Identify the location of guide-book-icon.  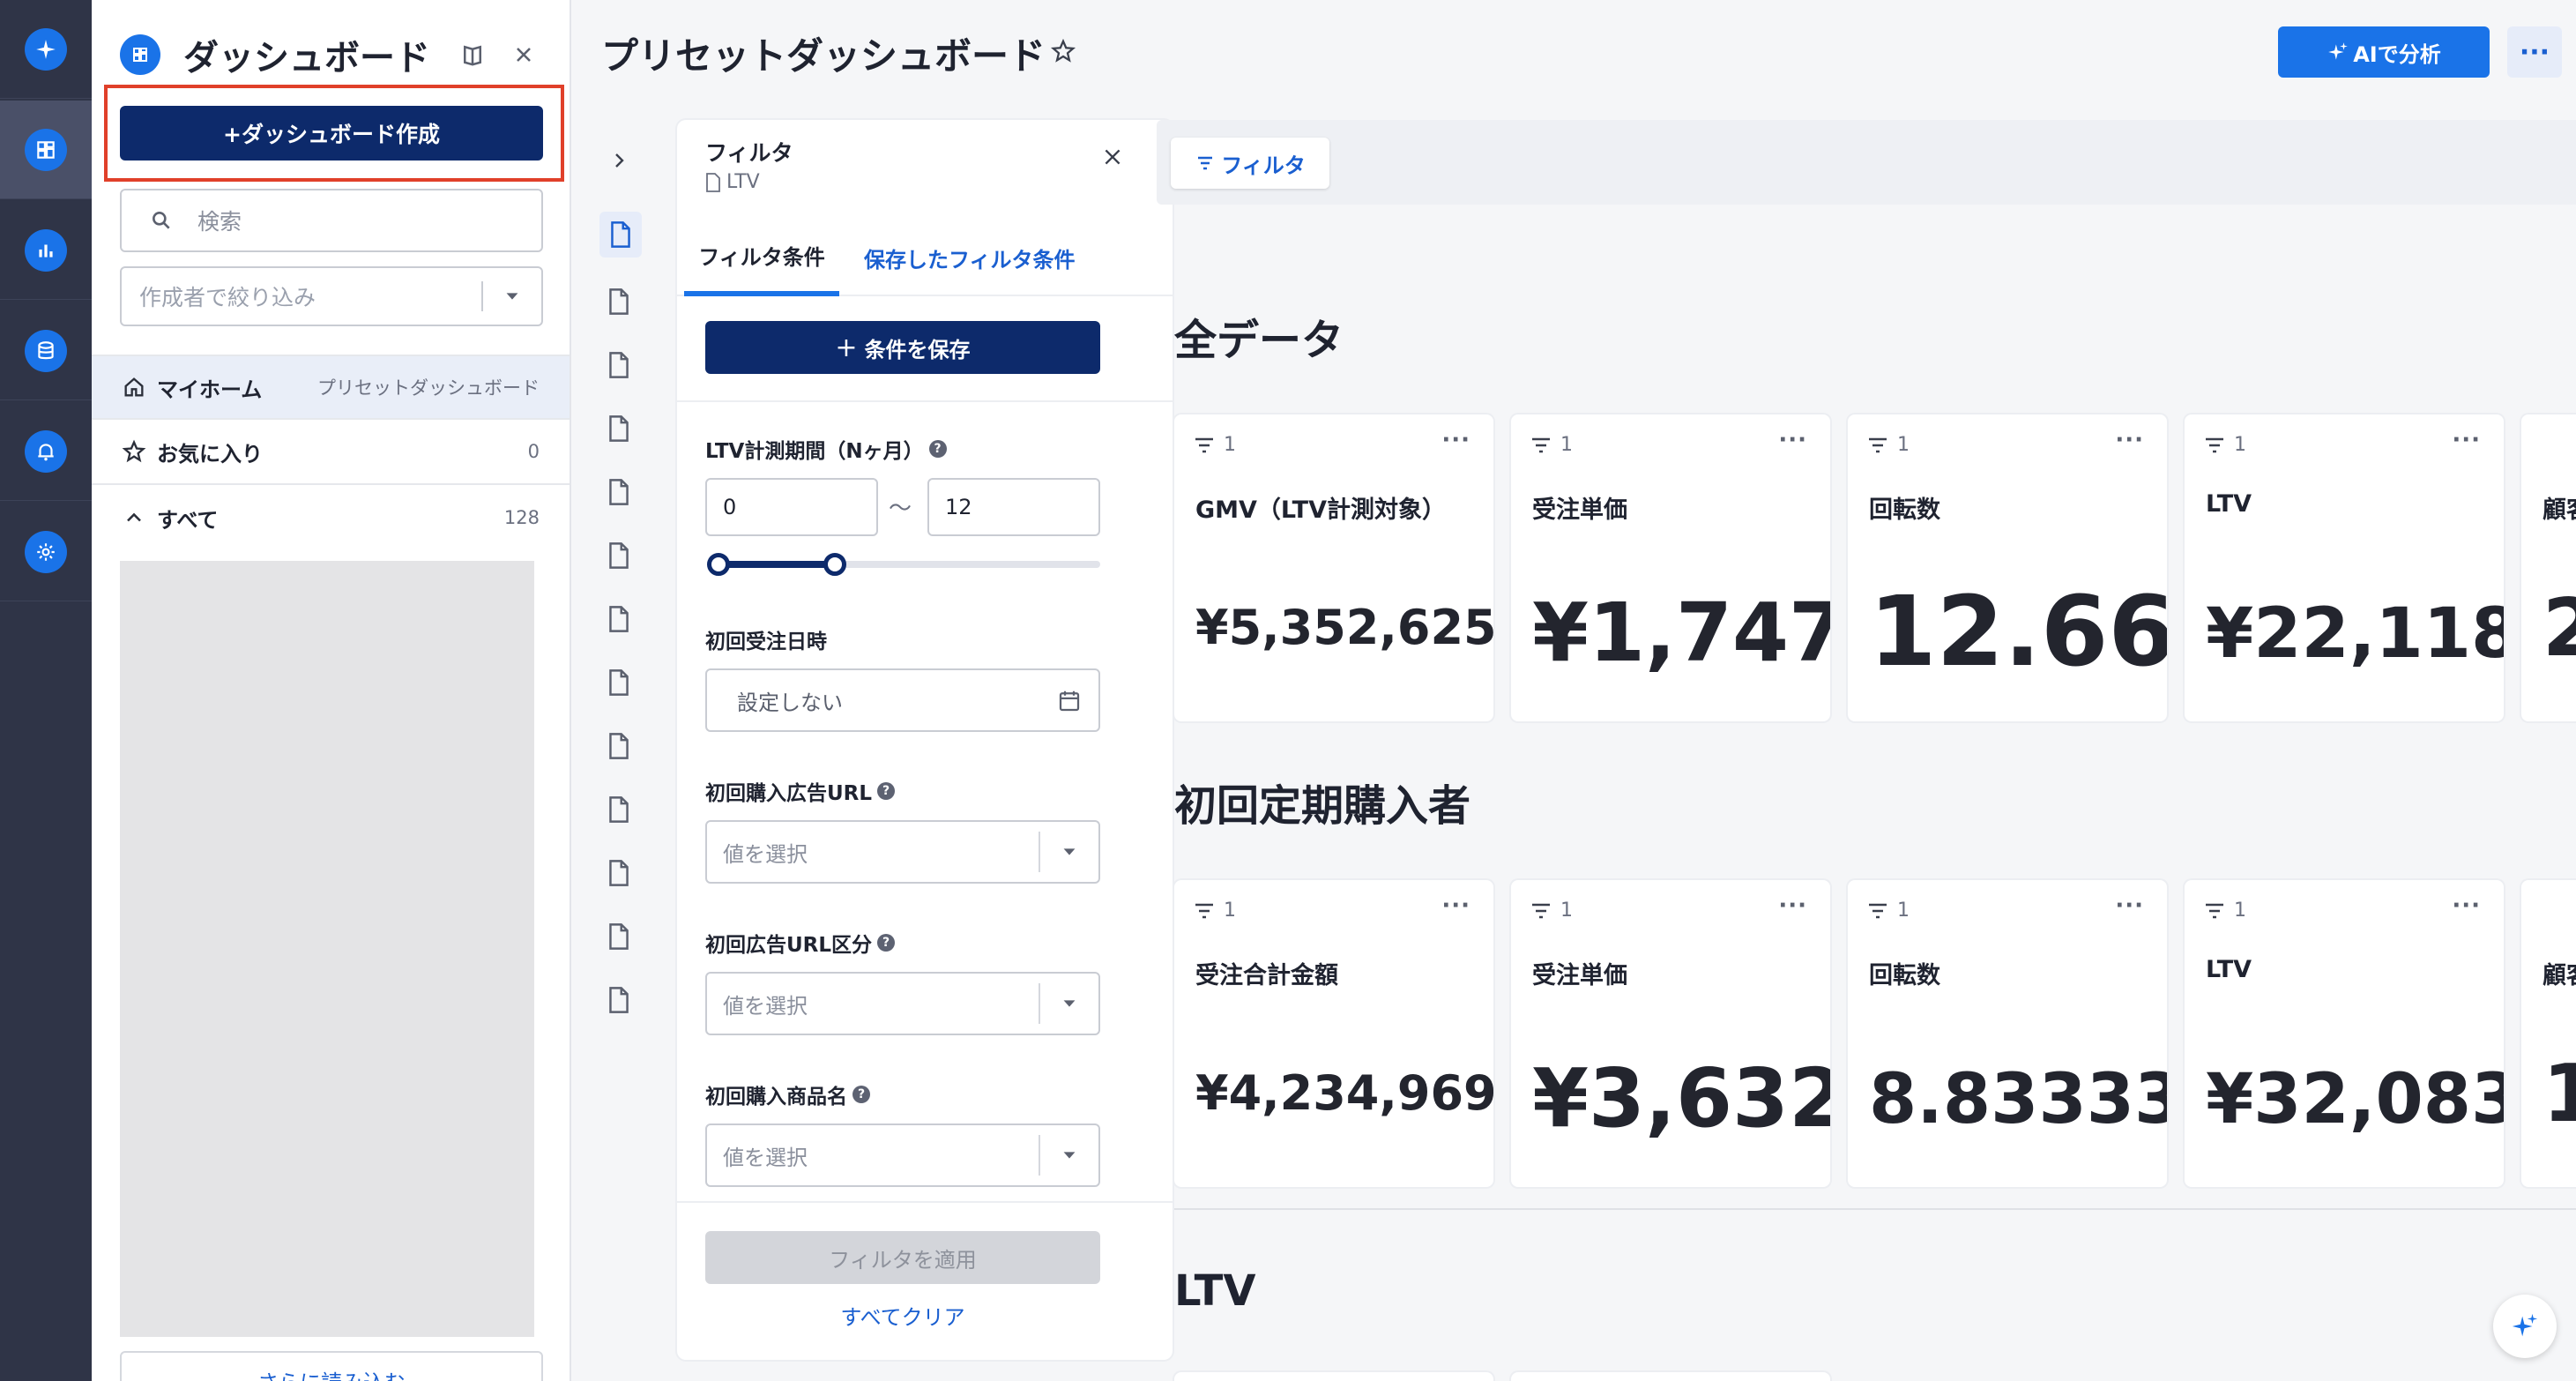
(472, 54).